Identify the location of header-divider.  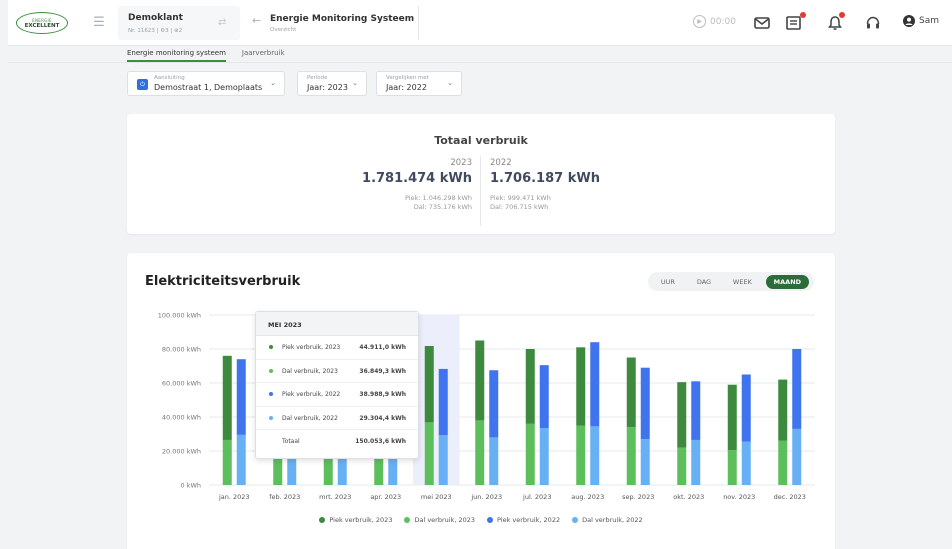
(418, 23).